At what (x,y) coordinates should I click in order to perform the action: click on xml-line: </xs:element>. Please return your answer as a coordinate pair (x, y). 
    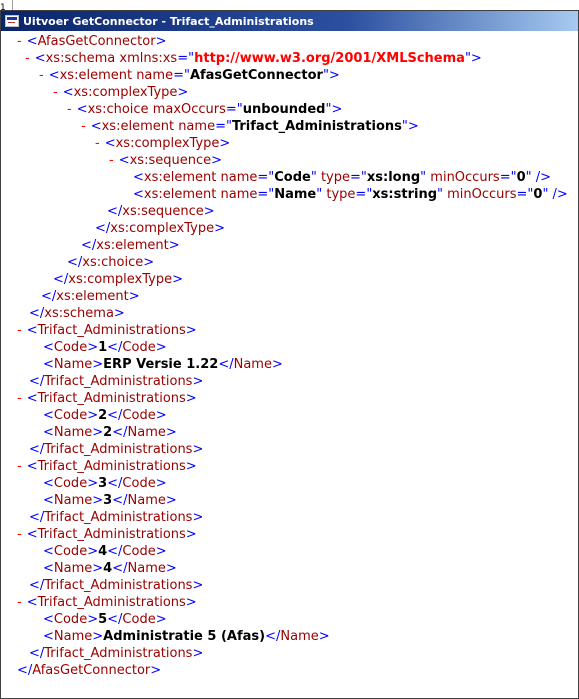
    Looking at the image, I should click on (90, 296).